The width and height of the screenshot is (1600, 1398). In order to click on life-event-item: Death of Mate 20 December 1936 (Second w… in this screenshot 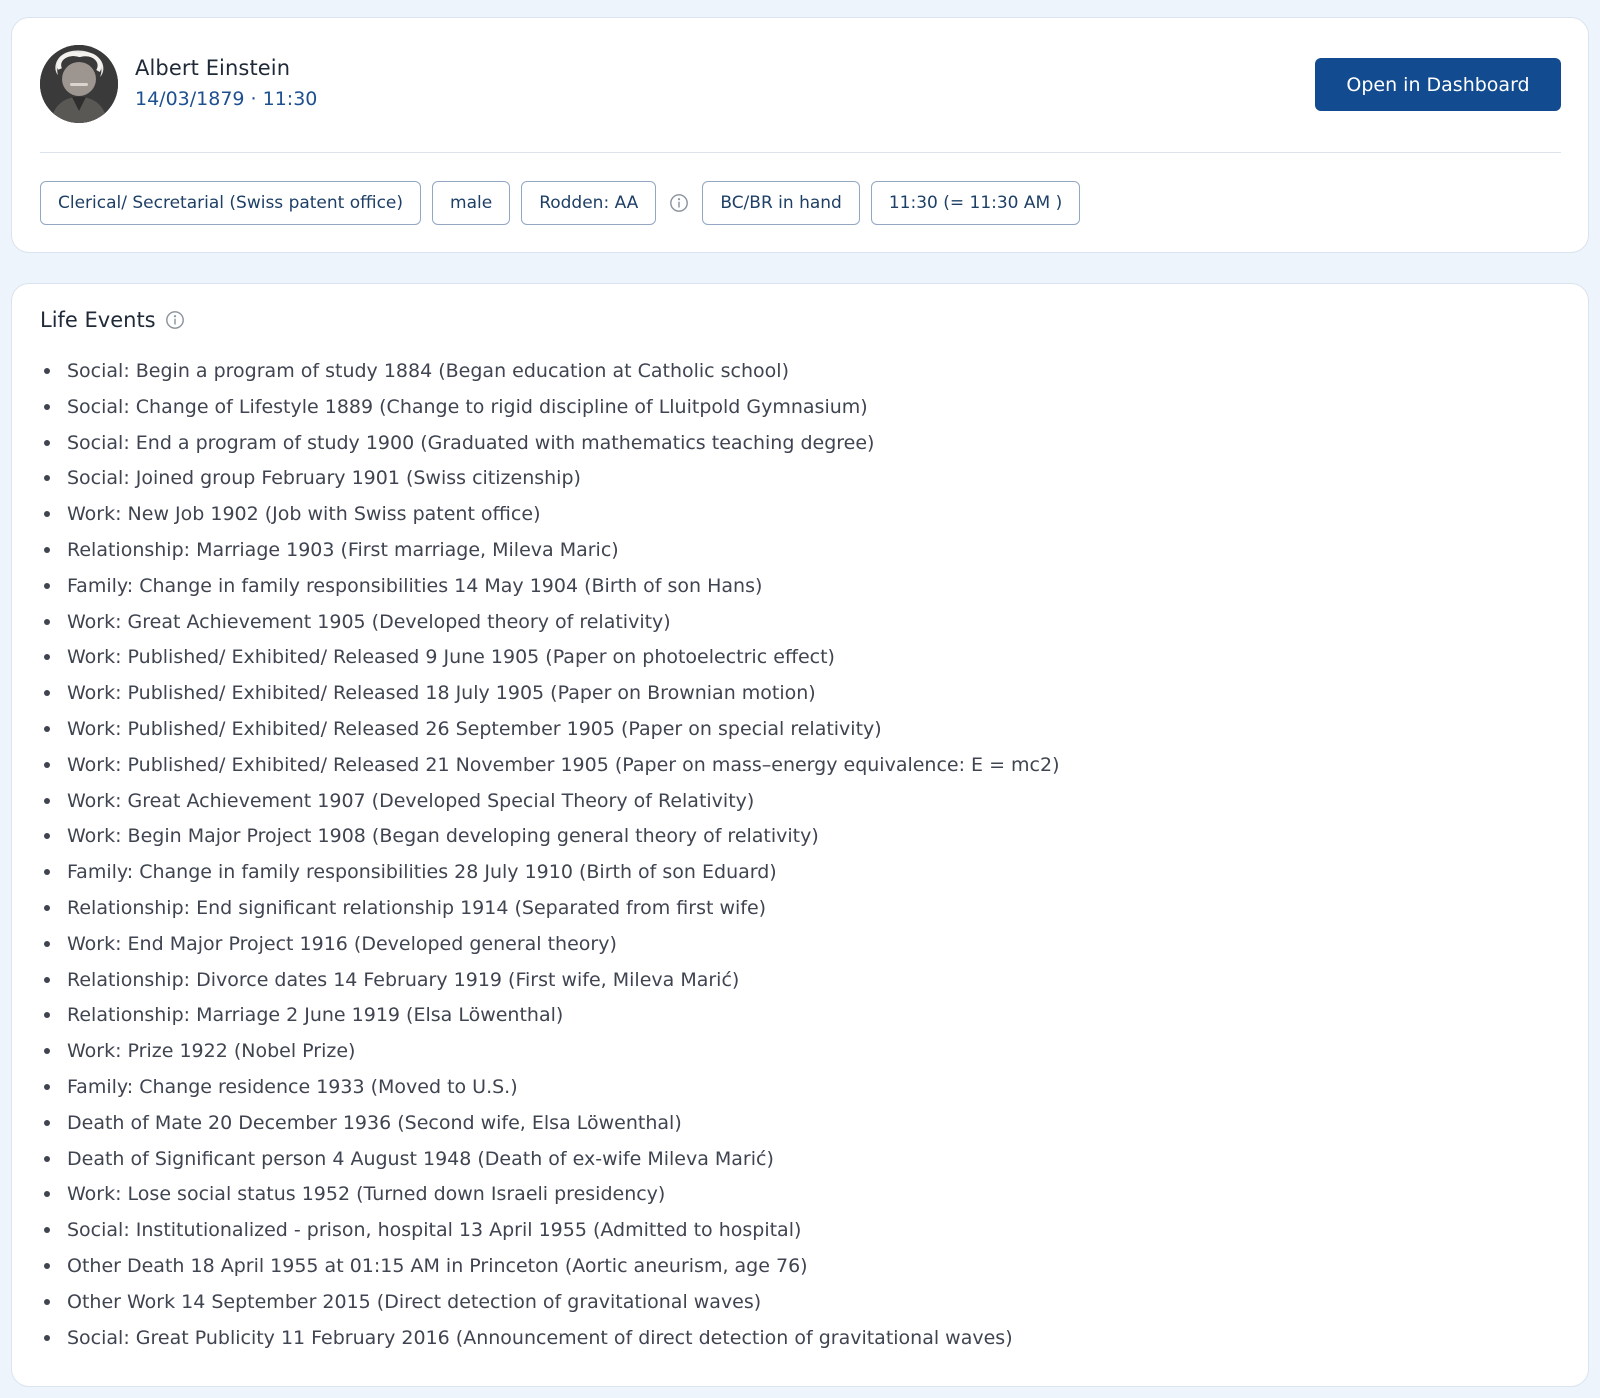, I will do `click(550, 1128)`.